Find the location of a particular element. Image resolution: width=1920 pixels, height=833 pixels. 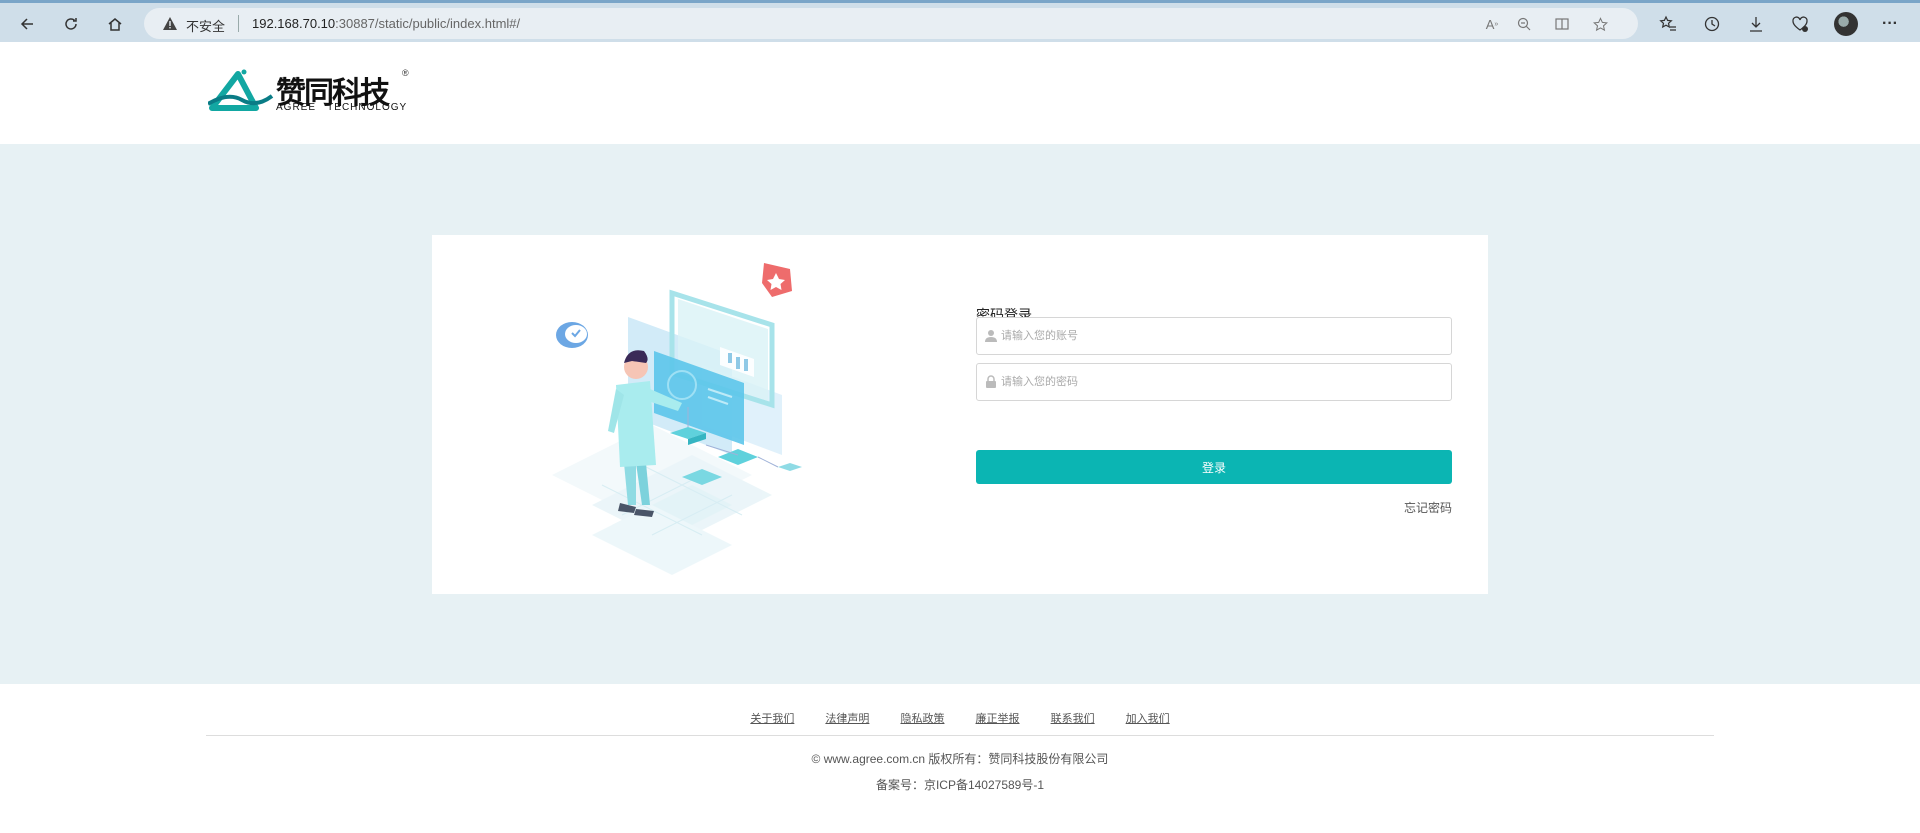

site-header: 赞同科技 ® AGREE TECHNOLOGY is located at coordinates (960, 93).